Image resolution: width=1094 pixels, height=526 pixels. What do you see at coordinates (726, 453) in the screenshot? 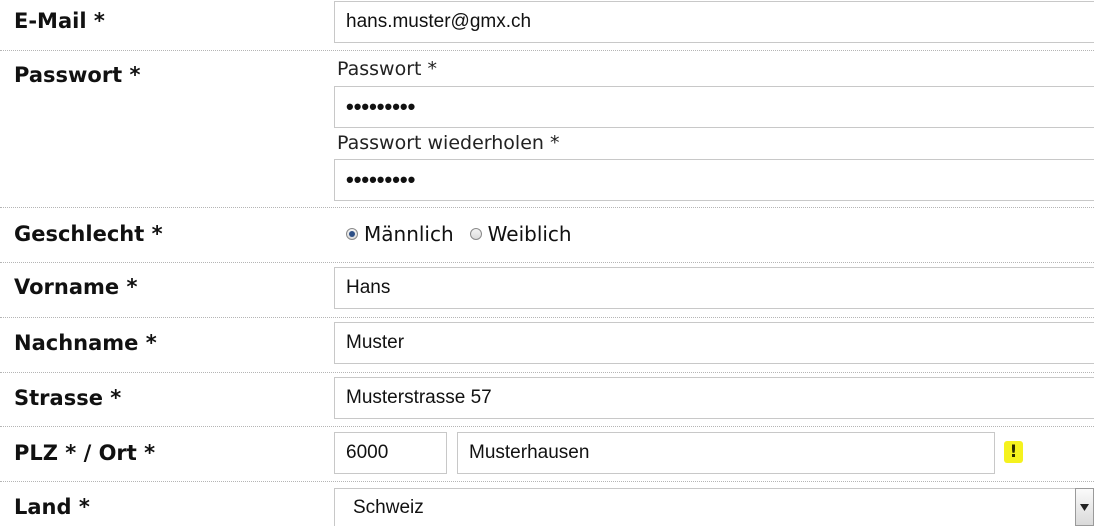
I see `city-input: Musterhausen` at bounding box center [726, 453].